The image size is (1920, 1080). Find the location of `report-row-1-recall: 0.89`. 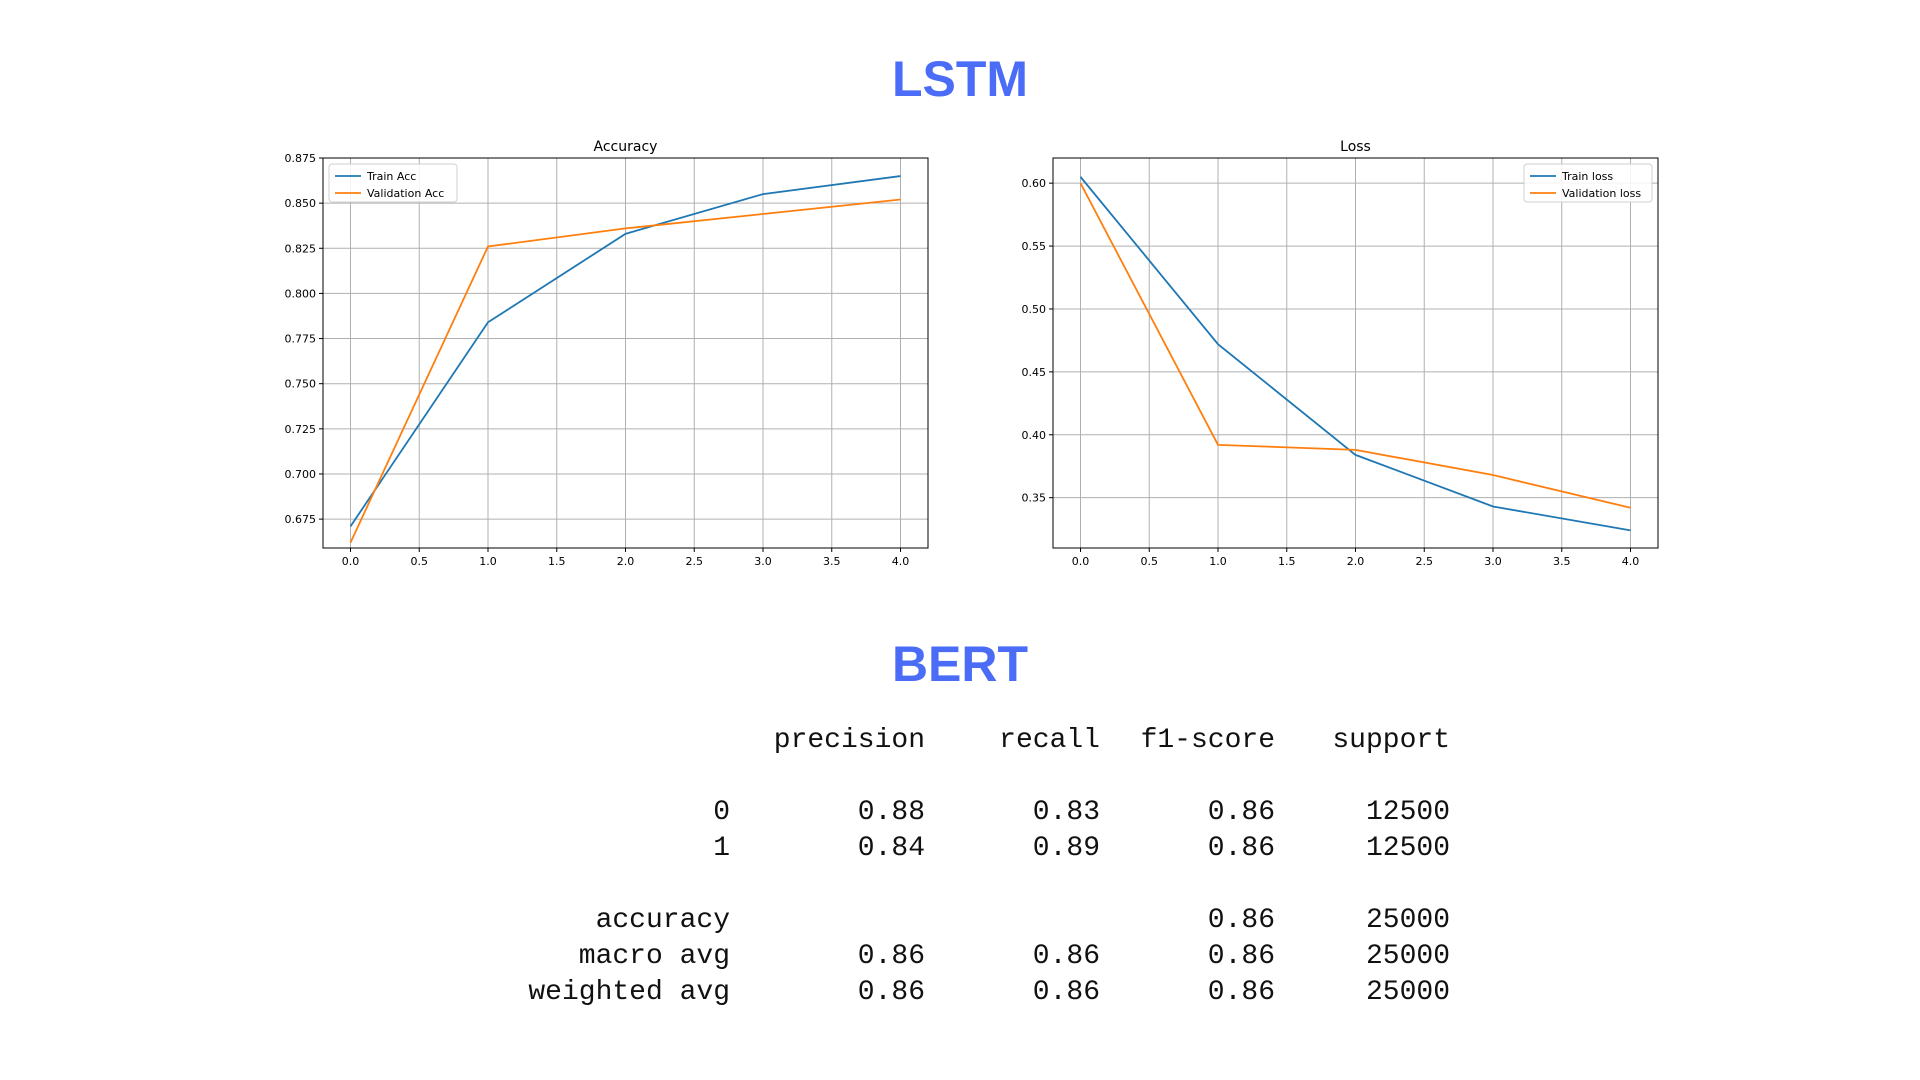

report-row-1-recall: 0.89 is located at coordinates (1066, 848).